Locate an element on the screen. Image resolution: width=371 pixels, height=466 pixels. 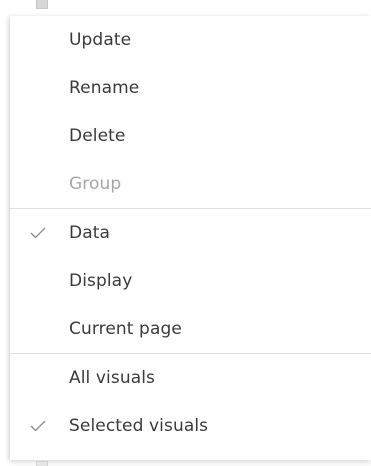
menu-item-selected-visuals: Selected visuals is located at coordinates (190, 426).